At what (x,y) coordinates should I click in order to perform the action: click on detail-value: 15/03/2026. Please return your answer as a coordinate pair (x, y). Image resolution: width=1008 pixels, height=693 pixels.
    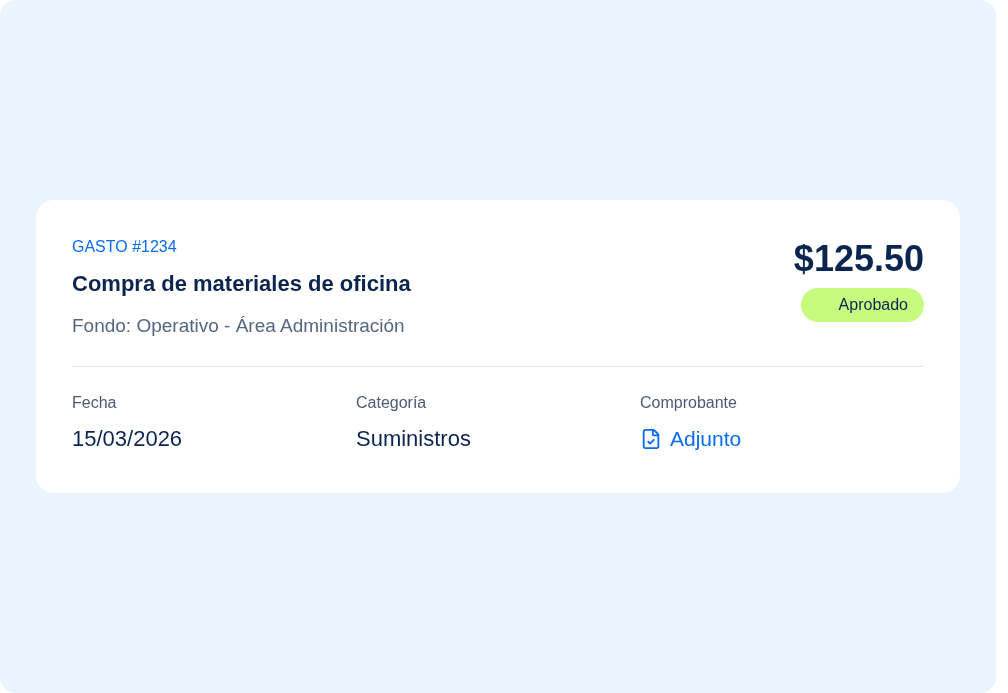
    Looking at the image, I should click on (127, 439).